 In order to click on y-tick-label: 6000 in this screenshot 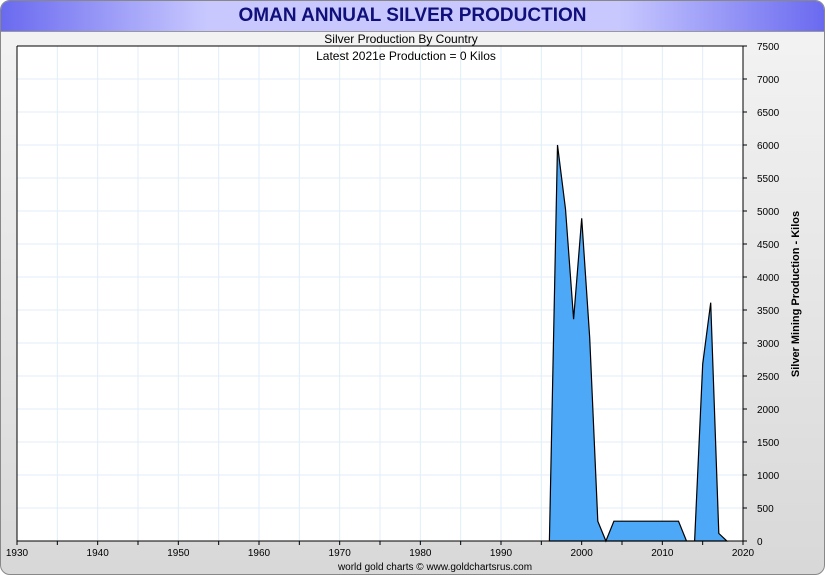, I will do `click(768, 146)`.